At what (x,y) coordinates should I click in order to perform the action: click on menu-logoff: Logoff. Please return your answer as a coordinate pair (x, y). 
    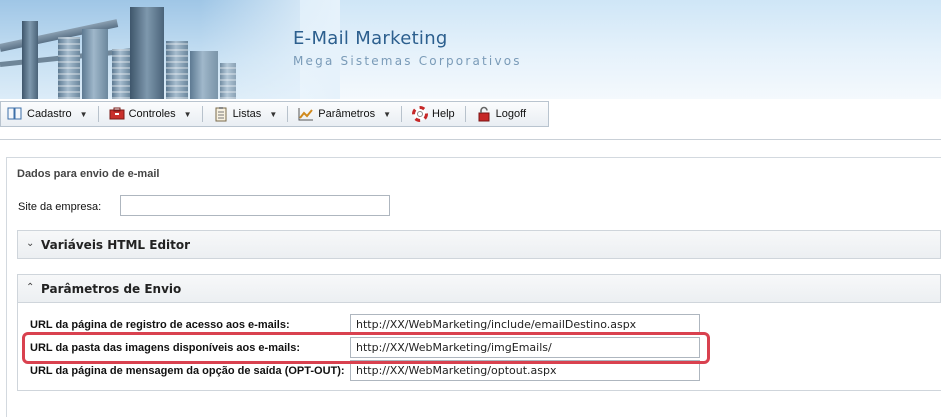
    Looking at the image, I should click on (501, 114).